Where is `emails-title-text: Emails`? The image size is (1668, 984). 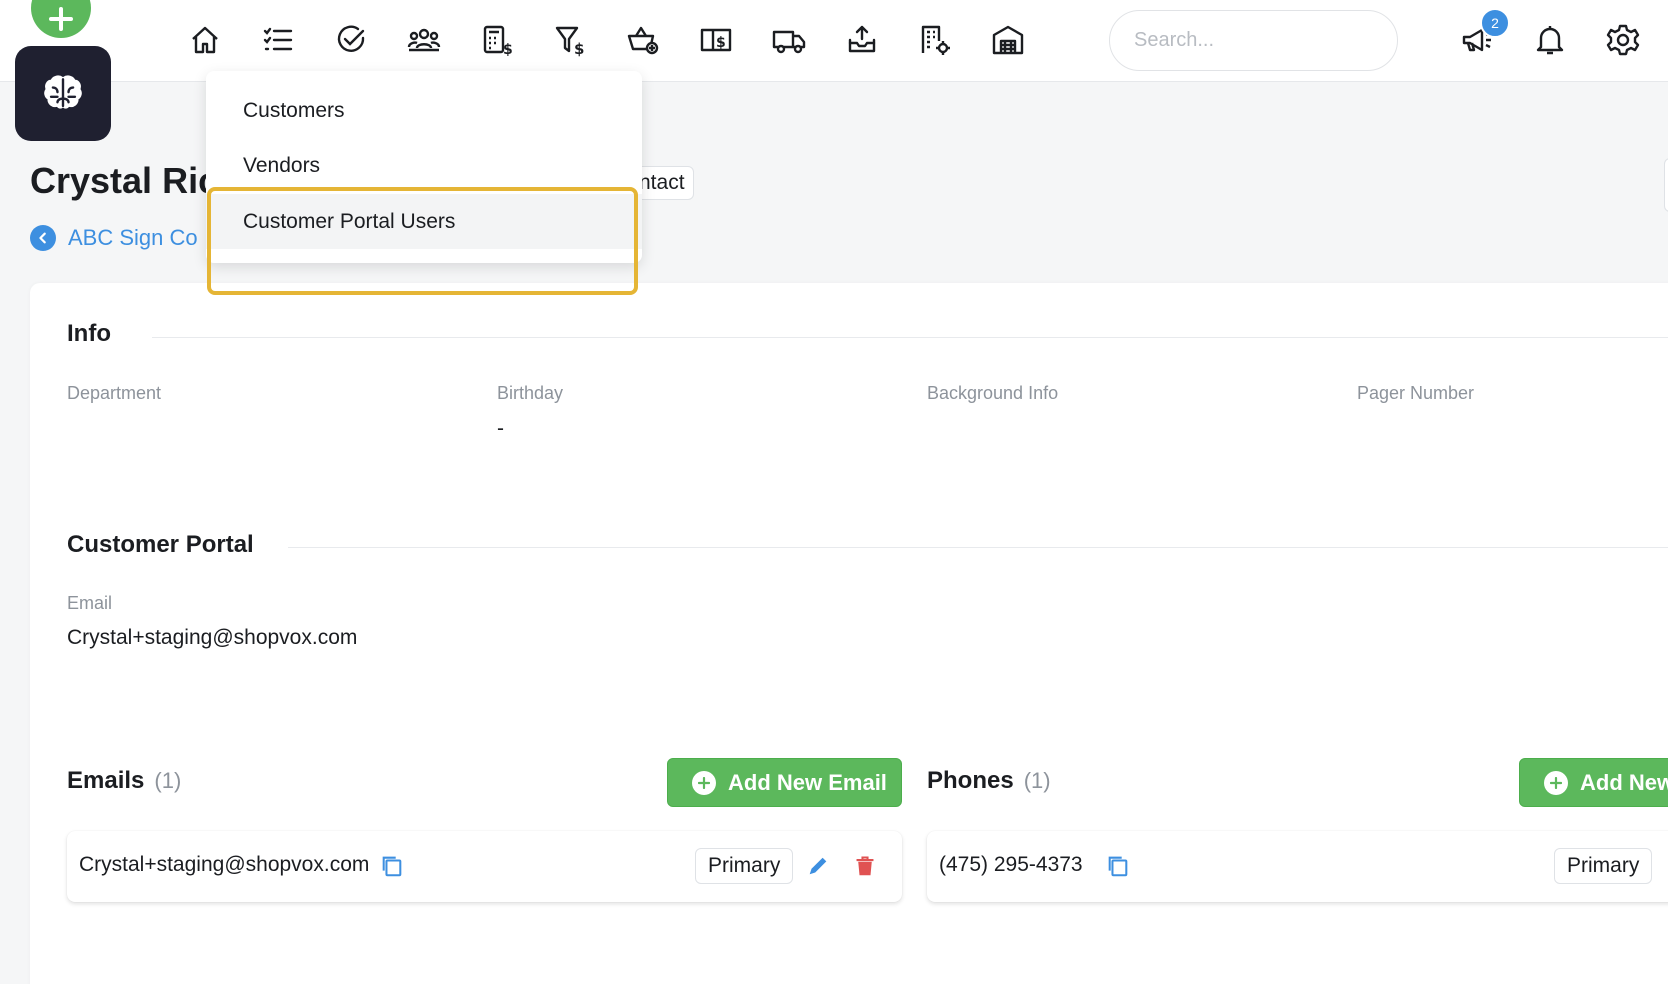 emails-title-text: Emails is located at coordinates (106, 780).